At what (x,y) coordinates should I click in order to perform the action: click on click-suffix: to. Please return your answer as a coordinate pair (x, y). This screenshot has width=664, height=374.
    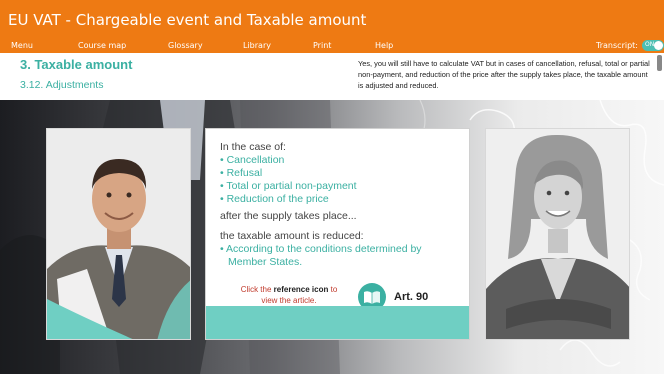
    Looking at the image, I should click on (334, 289).